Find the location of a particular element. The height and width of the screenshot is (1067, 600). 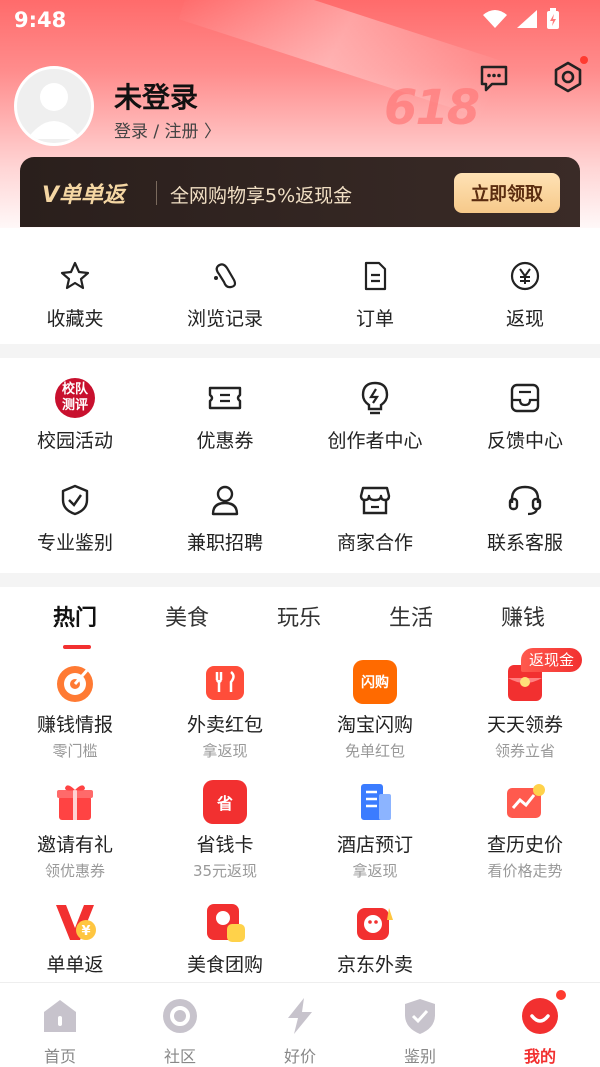

footprint-icon is located at coordinates (225, 276).